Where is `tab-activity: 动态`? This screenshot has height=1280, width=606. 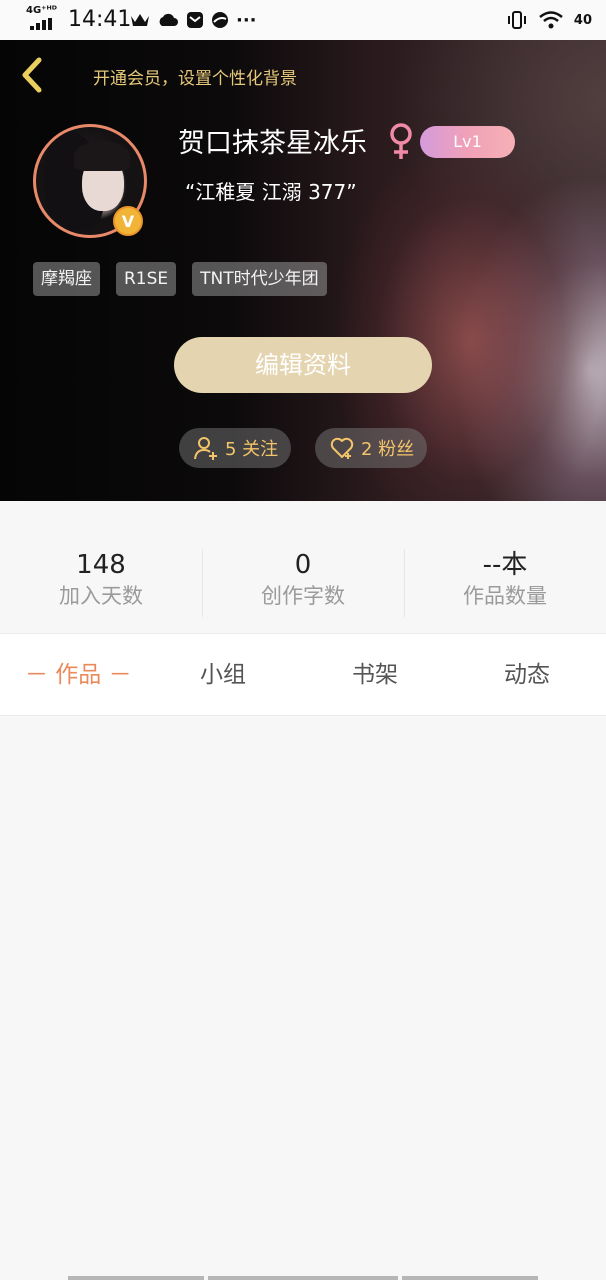 tab-activity: 动态 is located at coordinates (527, 675).